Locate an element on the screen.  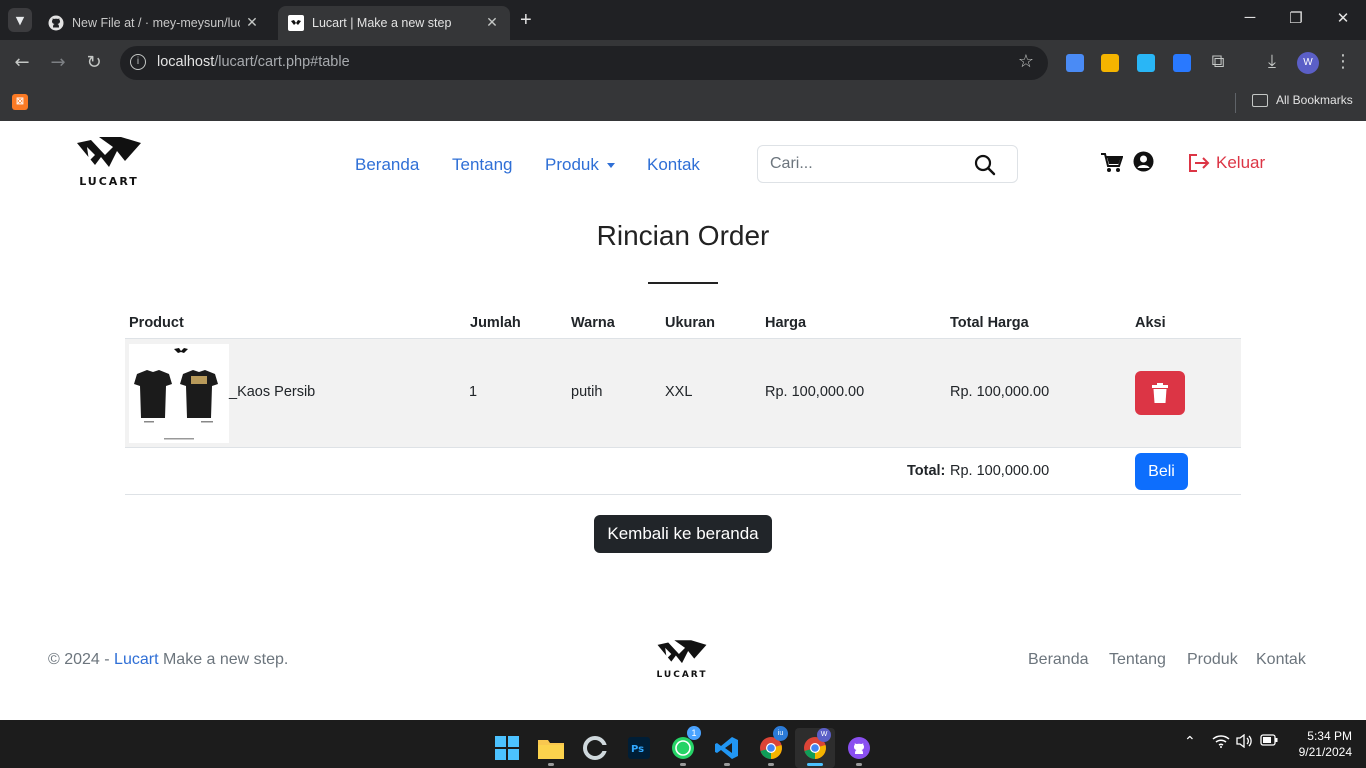
extension-folder-icon is located at coordinates (1110, 63).